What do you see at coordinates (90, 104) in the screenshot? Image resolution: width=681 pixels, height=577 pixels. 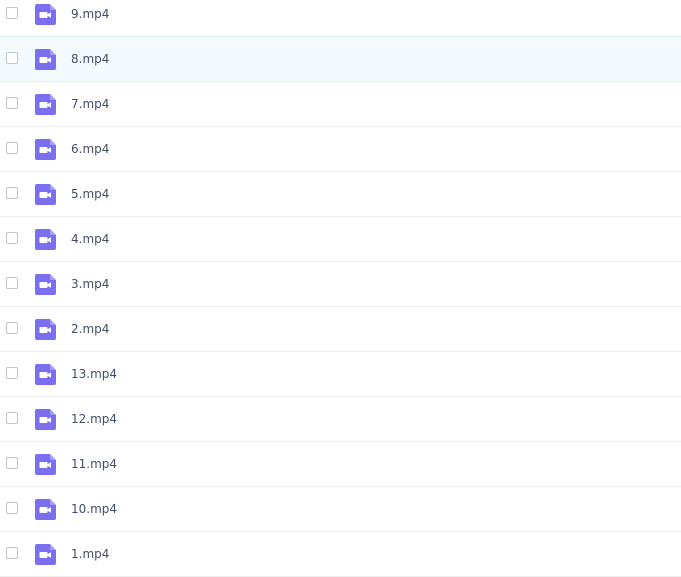 I see `file-name: 7.mp4` at bounding box center [90, 104].